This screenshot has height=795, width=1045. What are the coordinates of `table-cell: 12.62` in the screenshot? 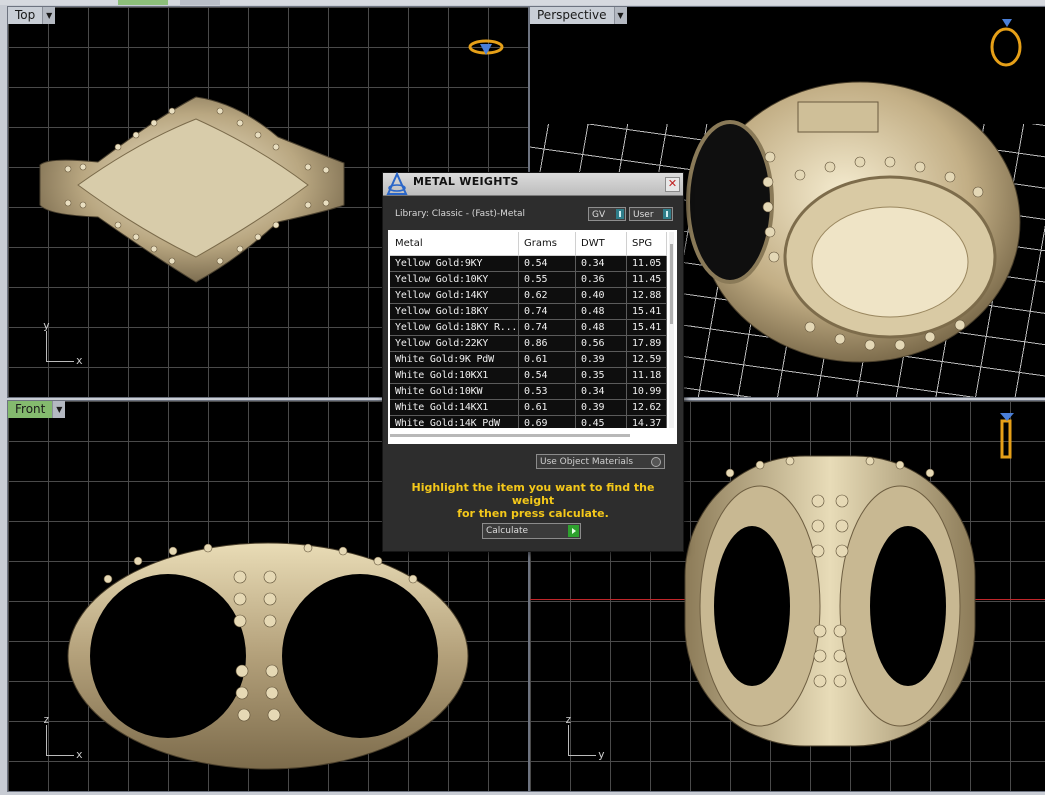 It's located at (647, 407).